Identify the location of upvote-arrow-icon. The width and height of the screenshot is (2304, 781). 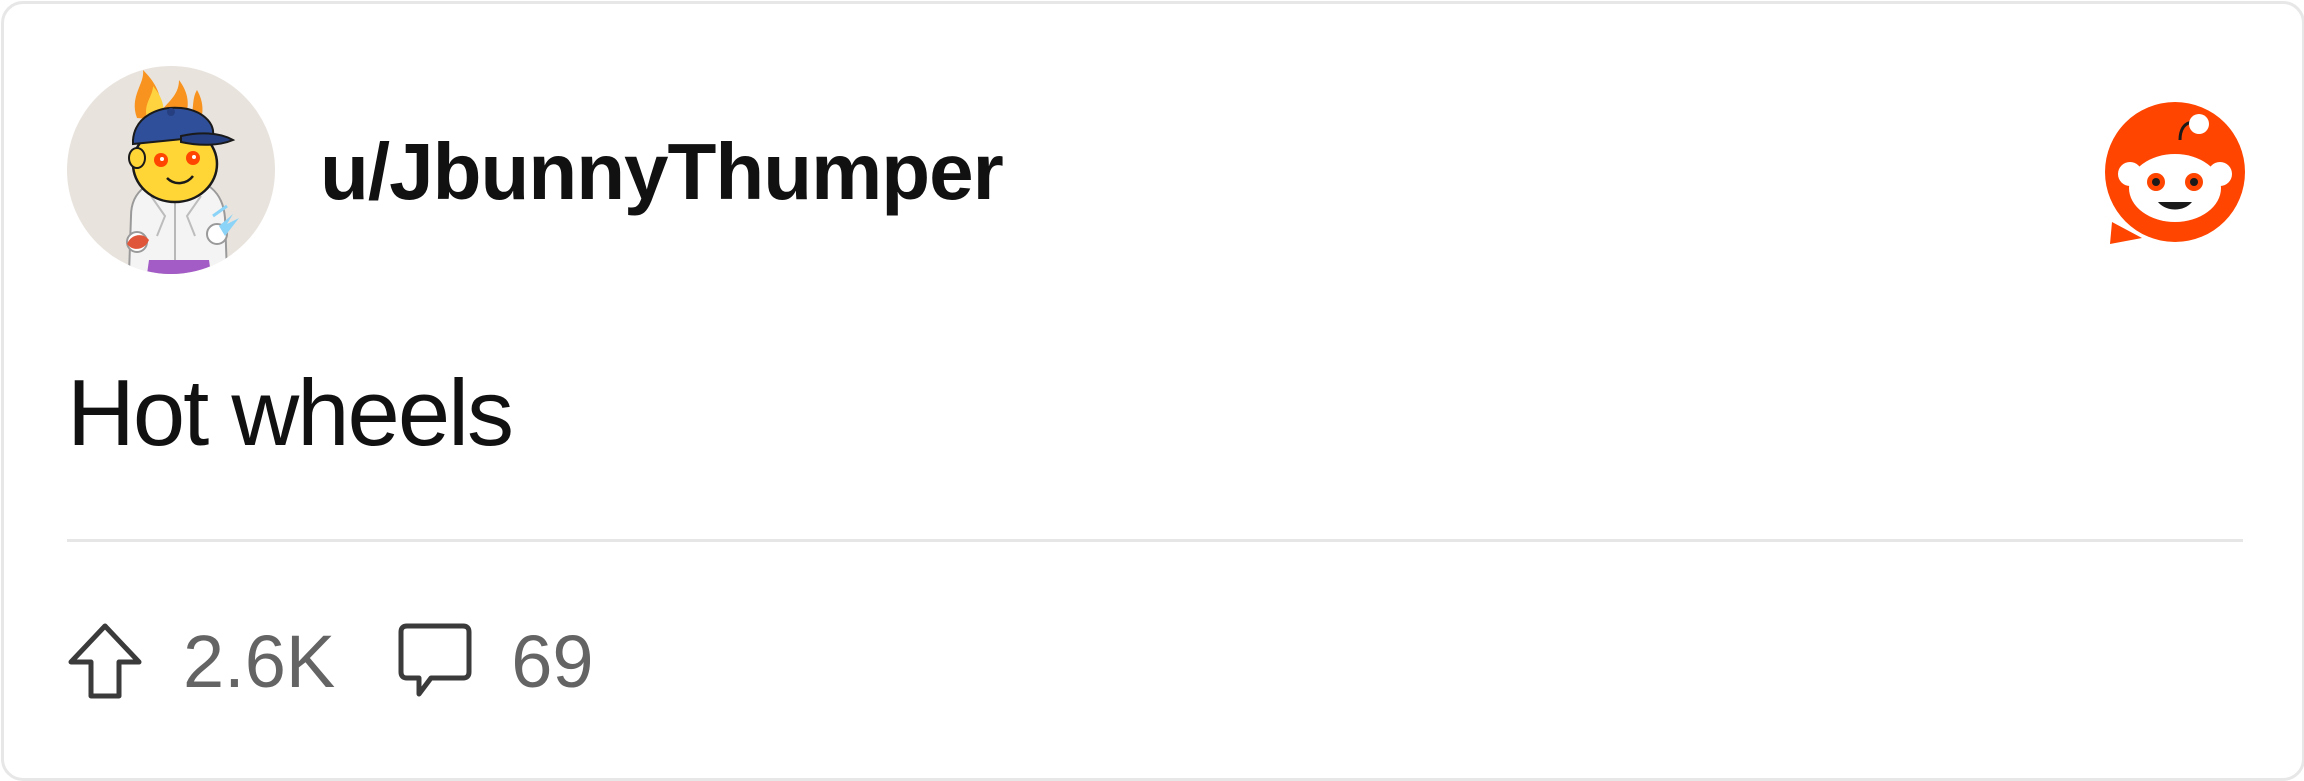
(105, 662).